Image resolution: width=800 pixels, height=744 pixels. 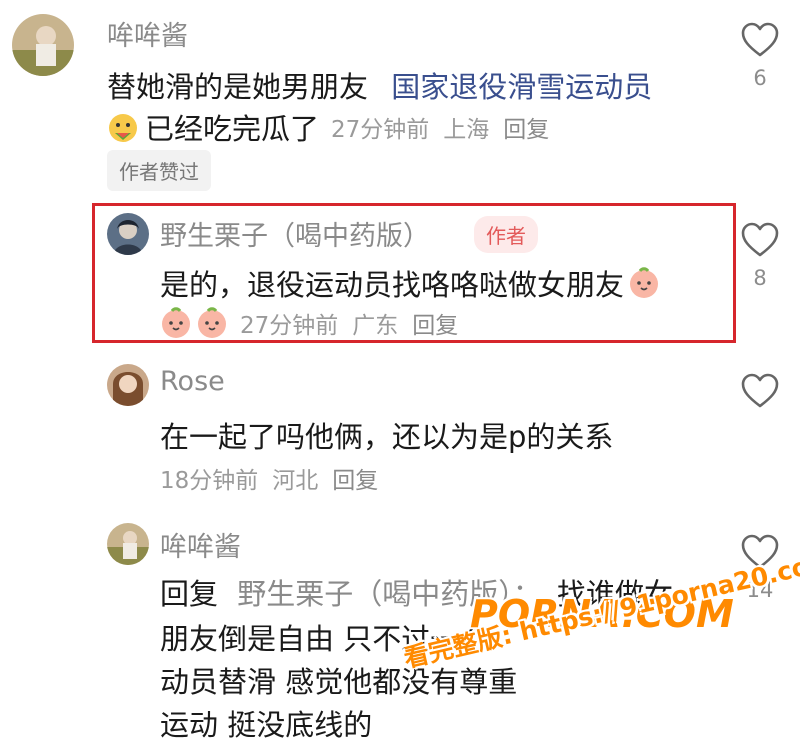 I want to click on like-control: 8, so click(x=760, y=256).